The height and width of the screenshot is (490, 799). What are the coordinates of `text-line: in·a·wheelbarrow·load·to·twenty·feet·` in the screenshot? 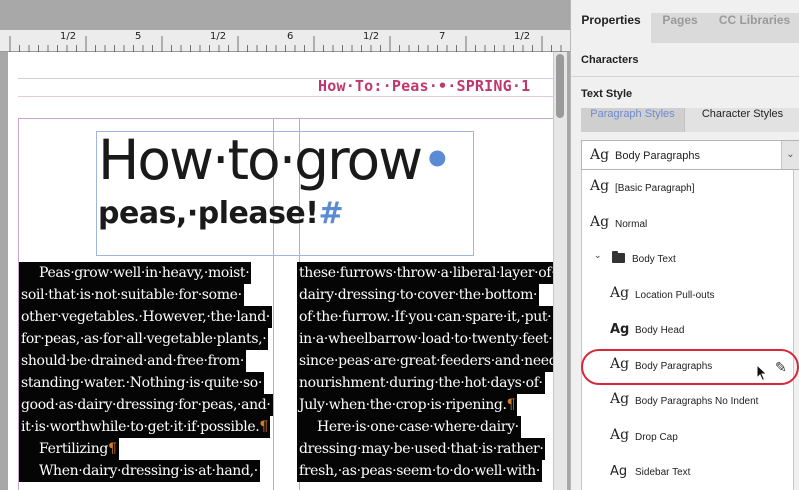 It's located at (426, 339).